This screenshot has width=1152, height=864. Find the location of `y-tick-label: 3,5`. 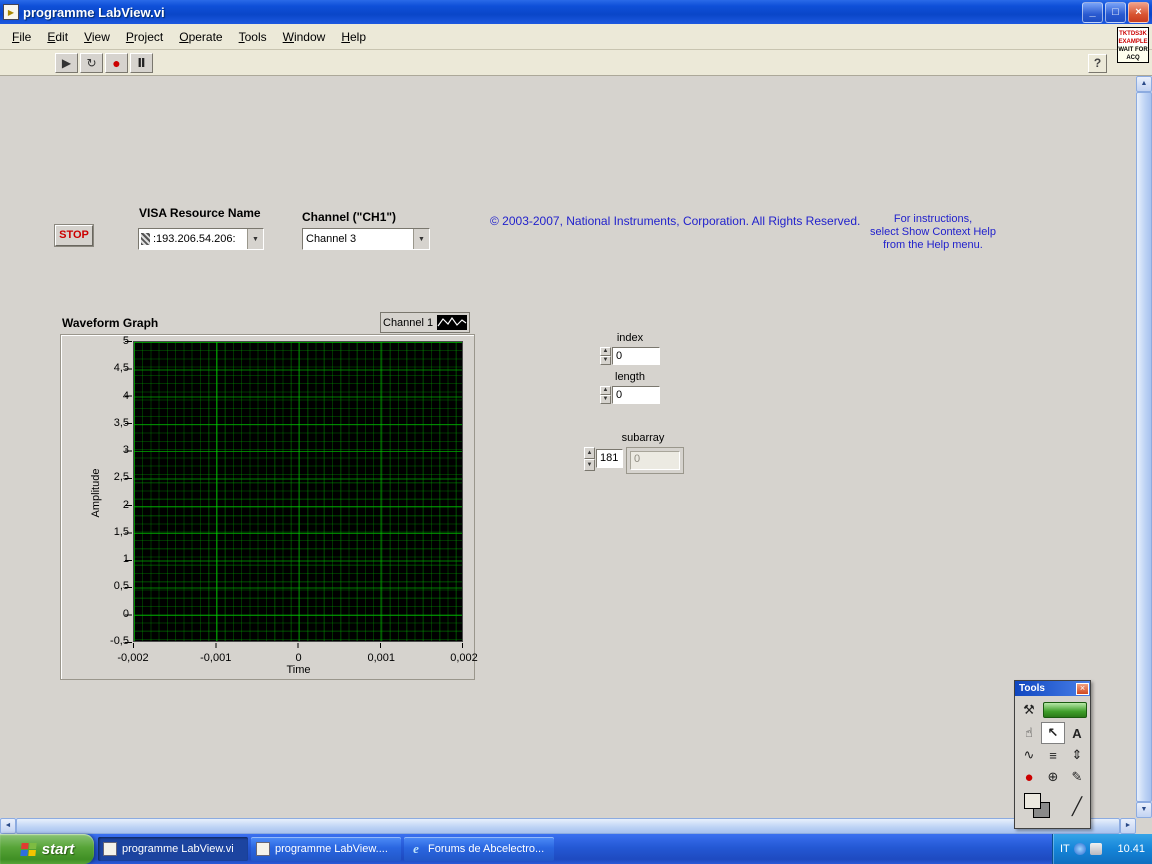

y-tick-label: 3,5 is located at coordinates (121, 422).